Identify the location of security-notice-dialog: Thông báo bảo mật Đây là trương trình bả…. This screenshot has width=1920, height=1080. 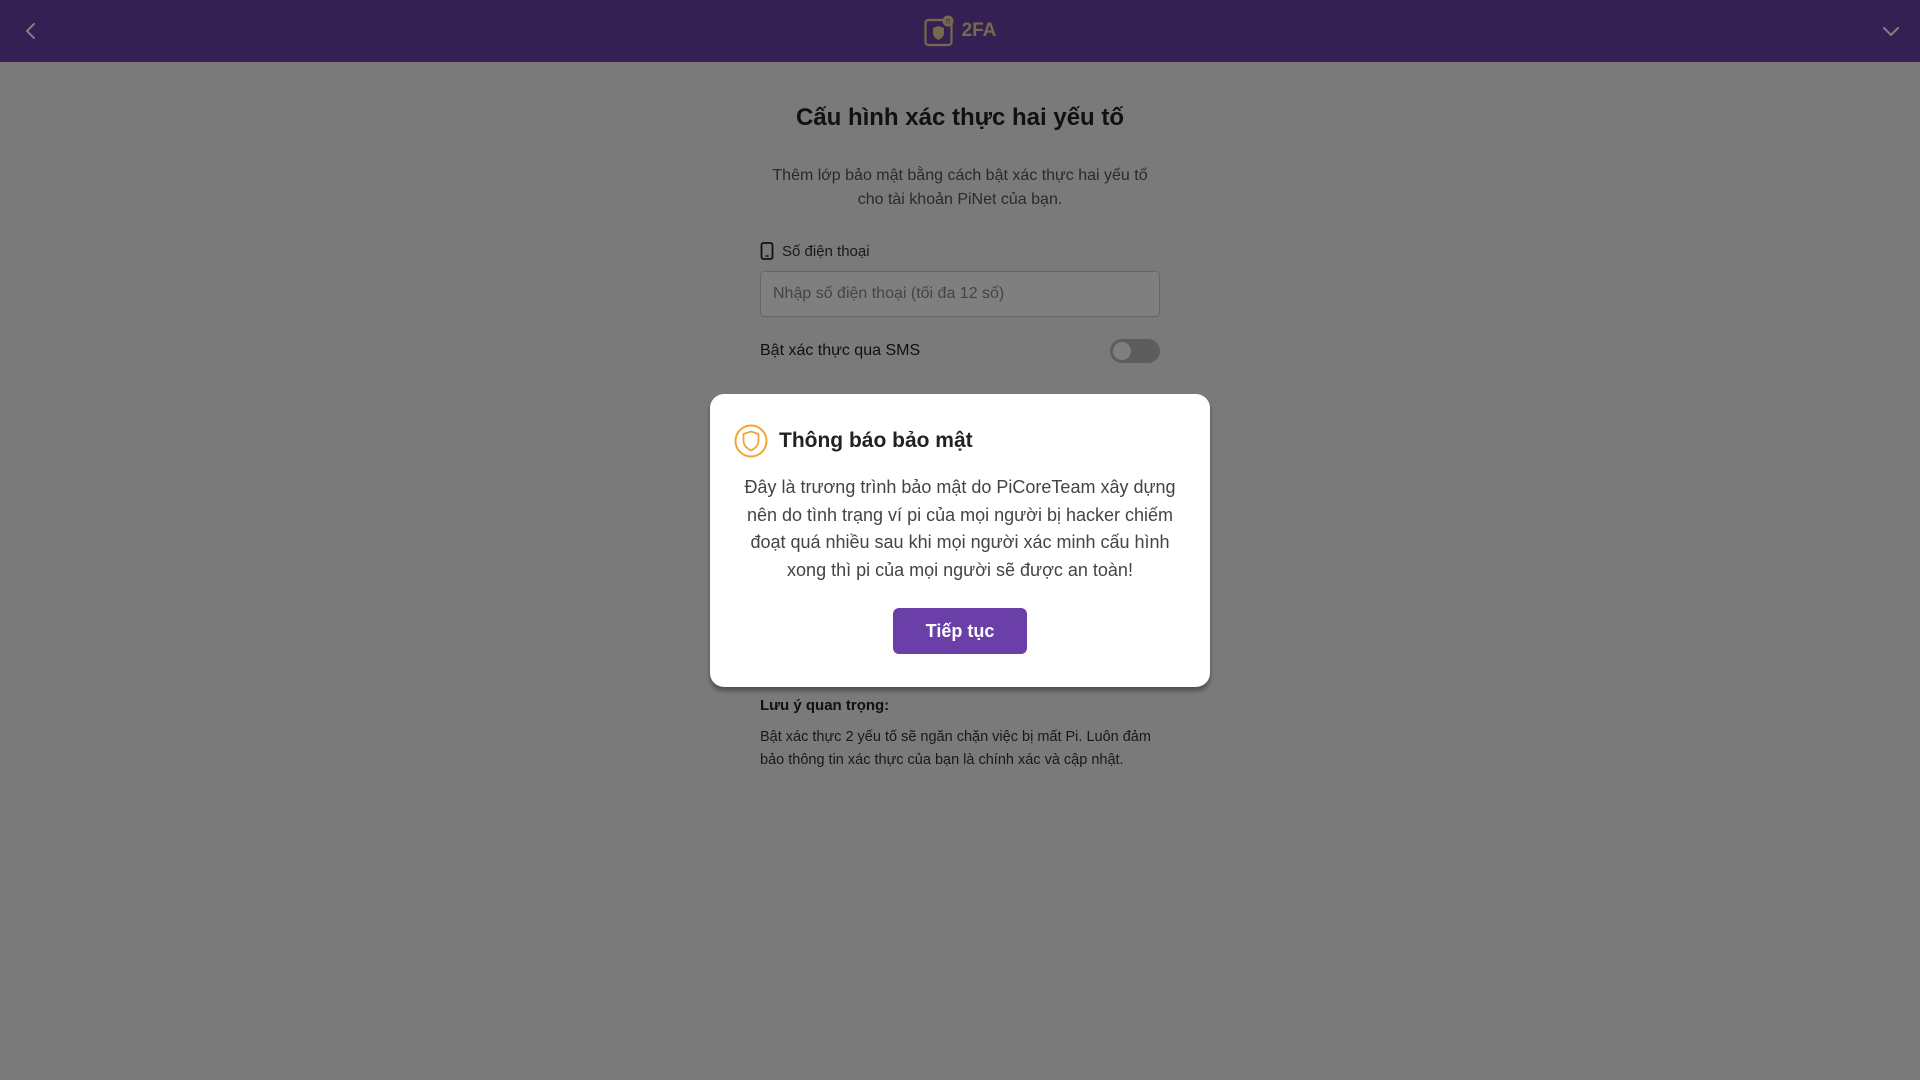
(960, 540).